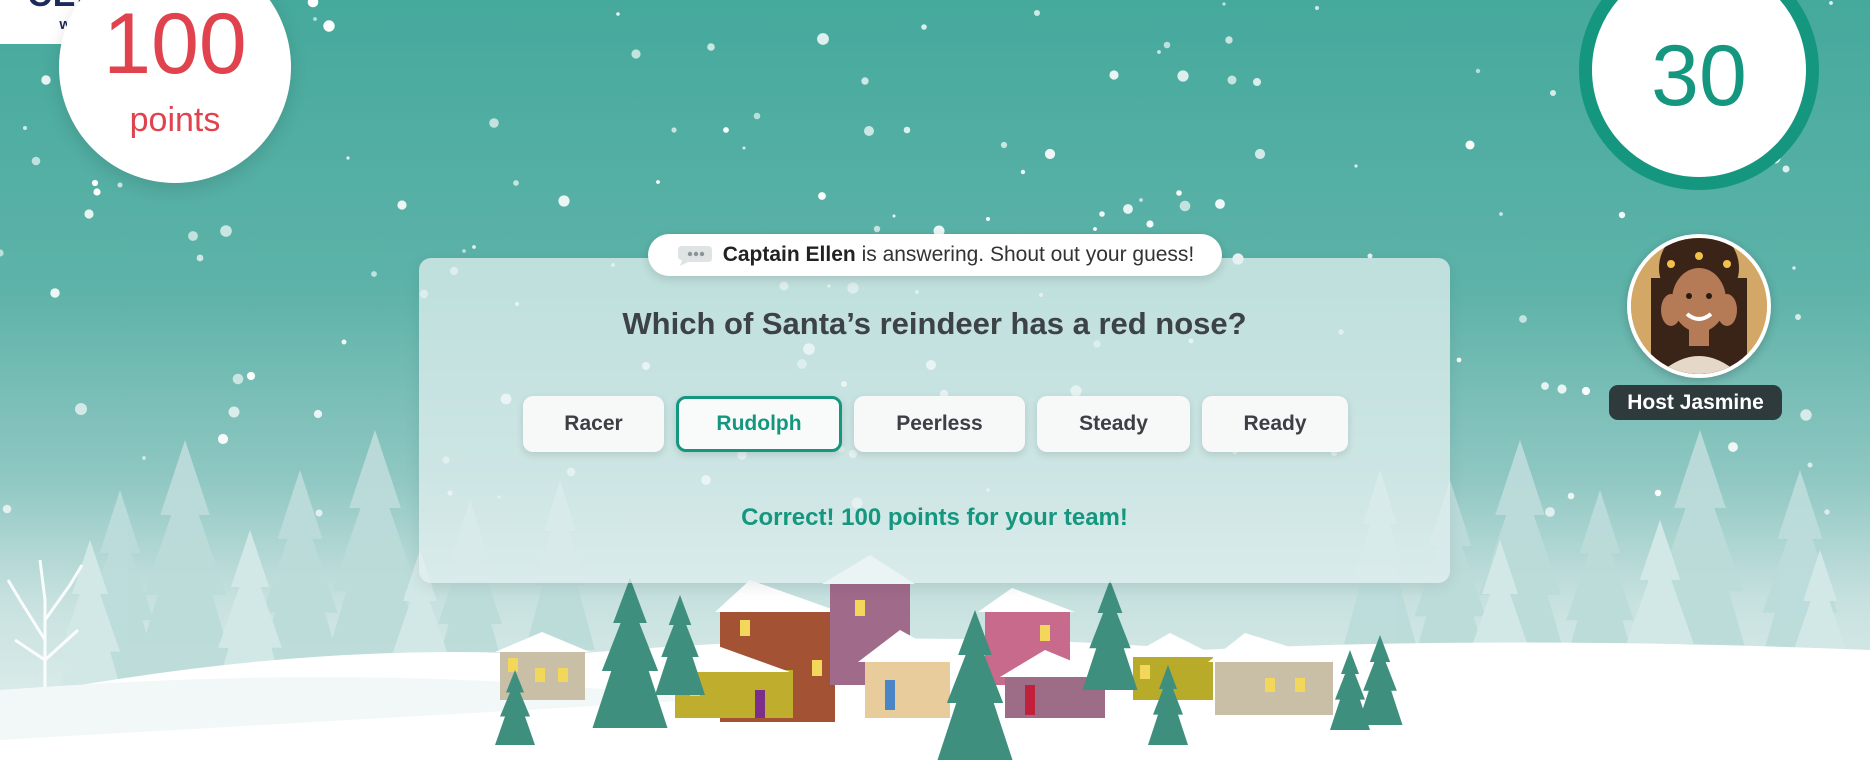  What do you see at coordinates (759, 424) in the screenshot?
I see `answer-option-rudolph: Rudolph` at bounding box center [759, 424].